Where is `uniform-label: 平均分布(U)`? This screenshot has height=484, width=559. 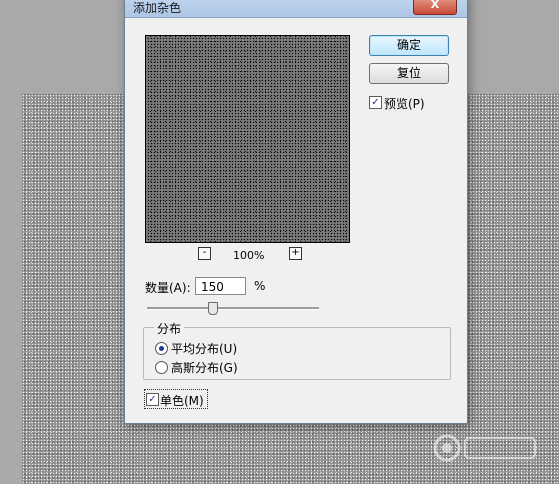 uniform-label: 平均分布(U) is located at coordinates (204, 349).